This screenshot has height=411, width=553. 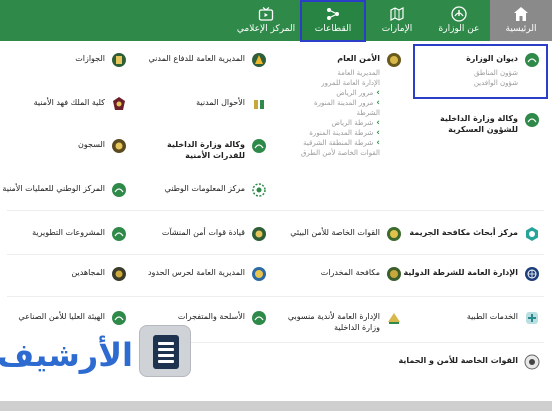 I want to click on entry-narcotics-control: مكافحة المخدرات, so click(x=335, y=276).